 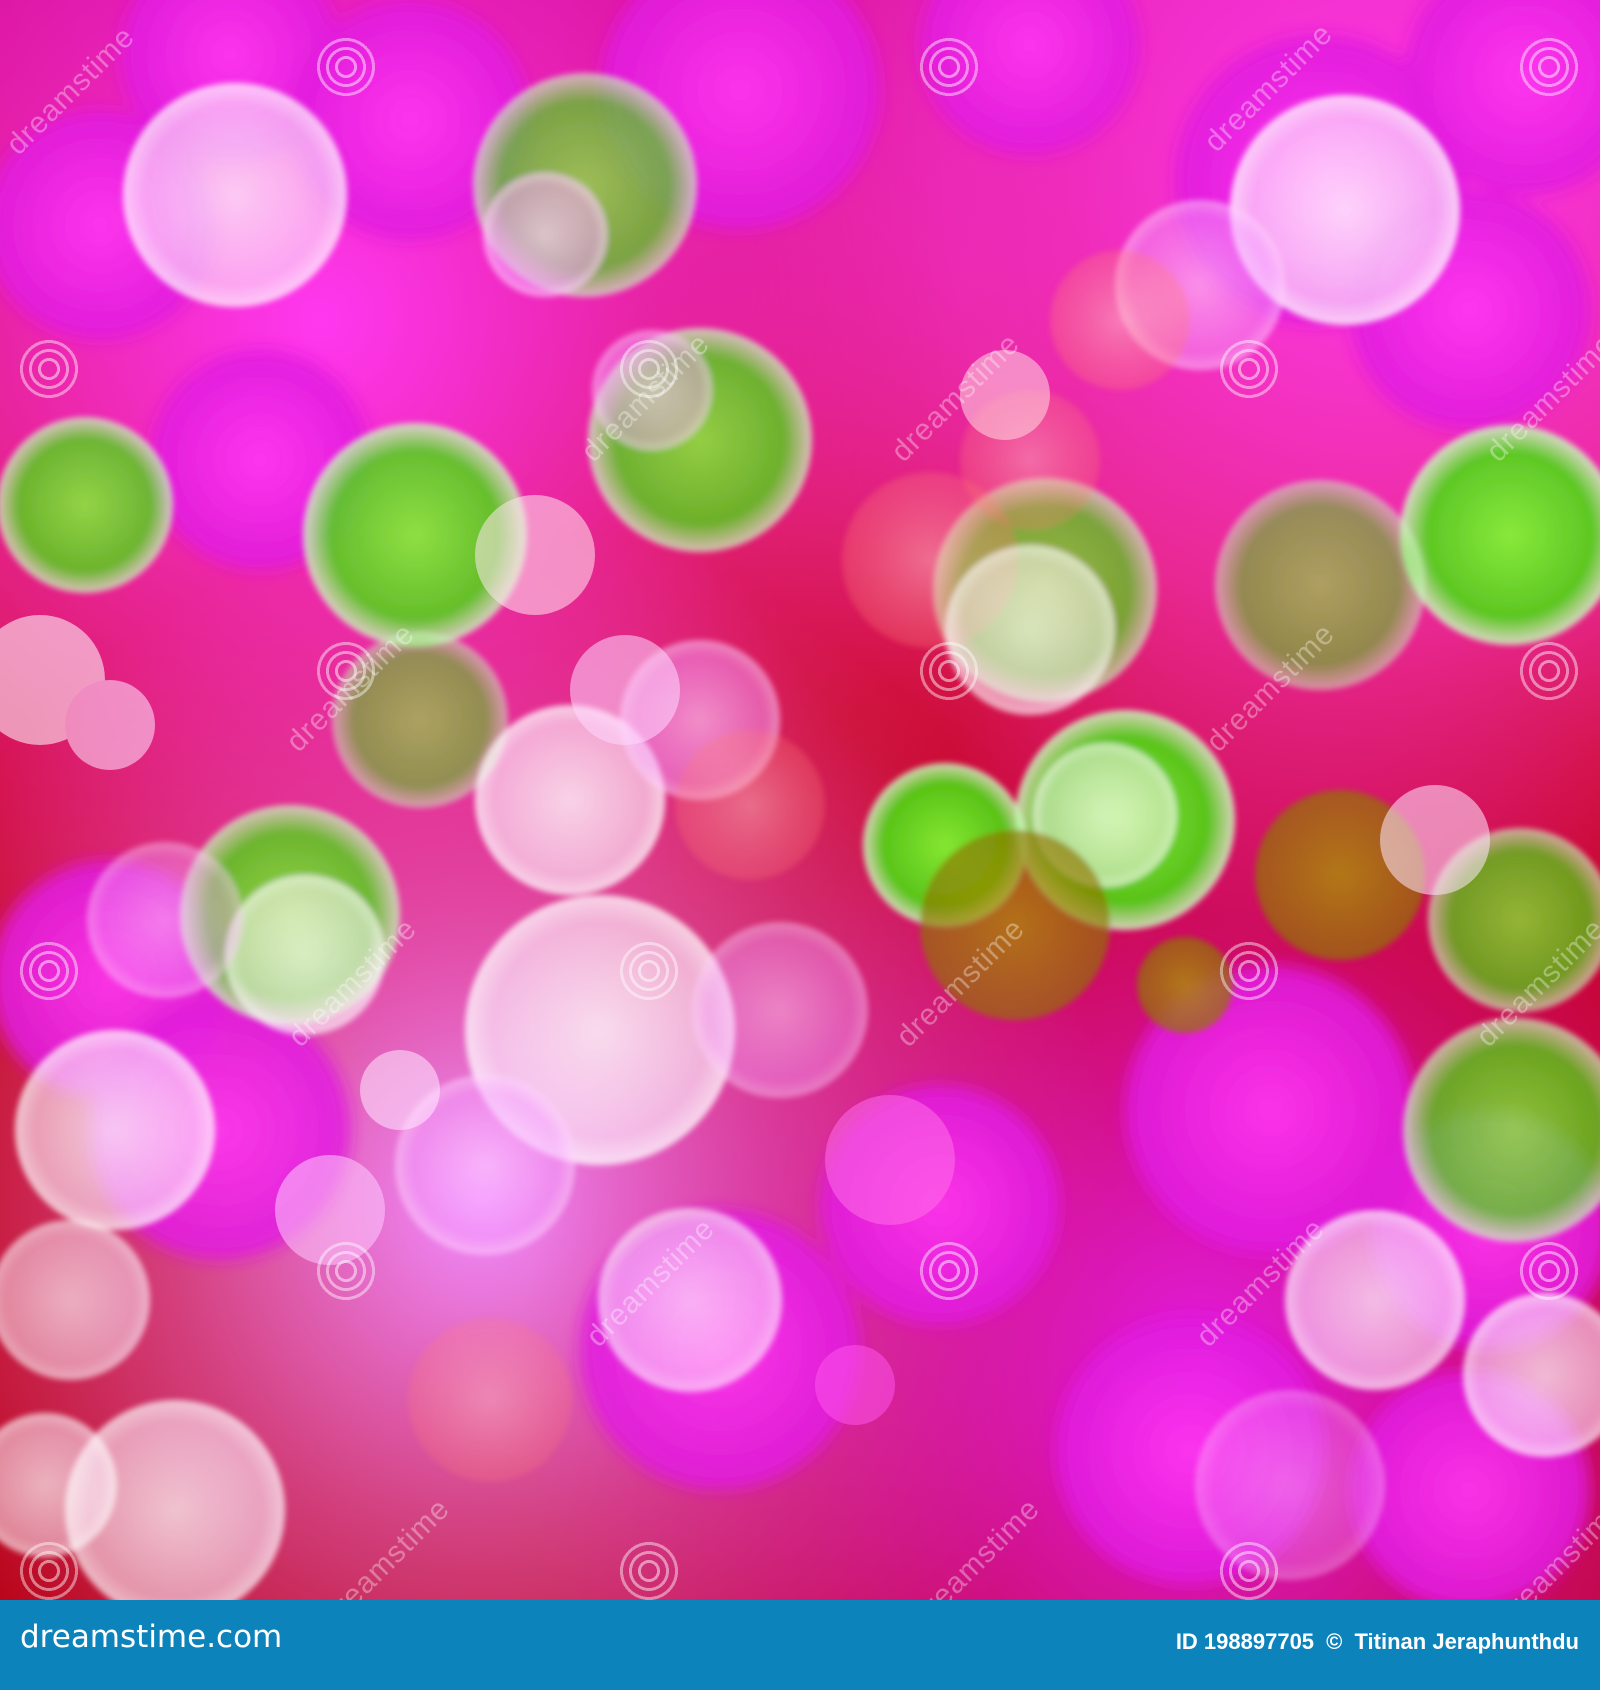 I want to click on image-credit: ID 198897705 © Titinan Jeraphunthdu, so click(x=1377, y=1642).